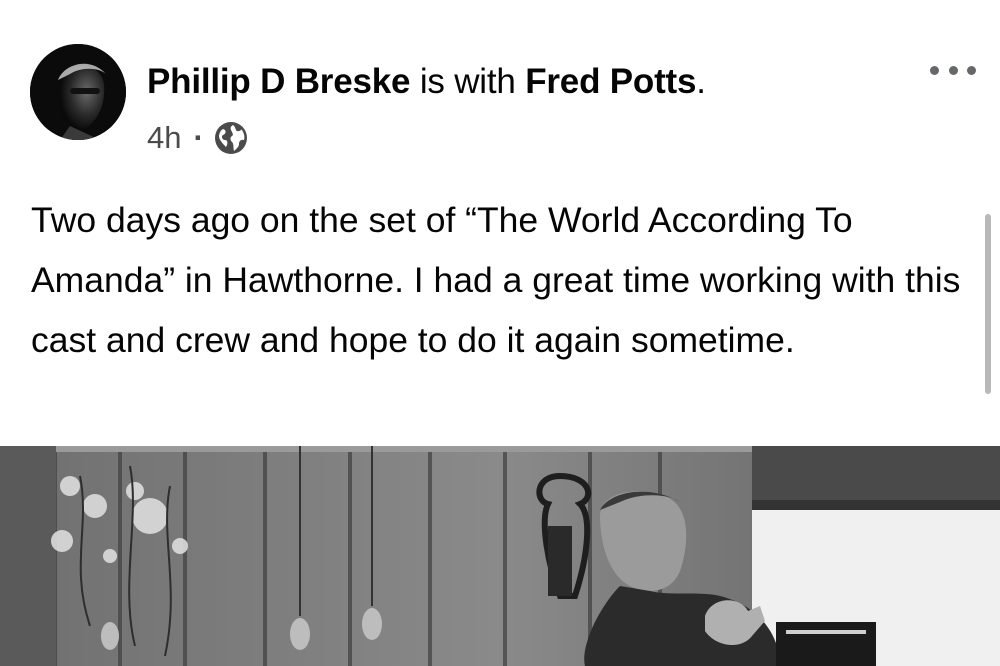 The width and height of the screenshot is (1000, 666). Describe the element at coordinates (988, 304) in the screenshot. I see `scrollbar` at that location.